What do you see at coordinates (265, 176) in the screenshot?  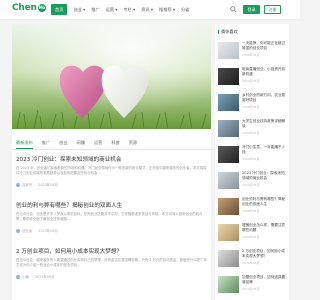 I see `sidebar-item-title: 2023 冷门创业：探索未知领域的商业机会` at bounding box center [265, 176].